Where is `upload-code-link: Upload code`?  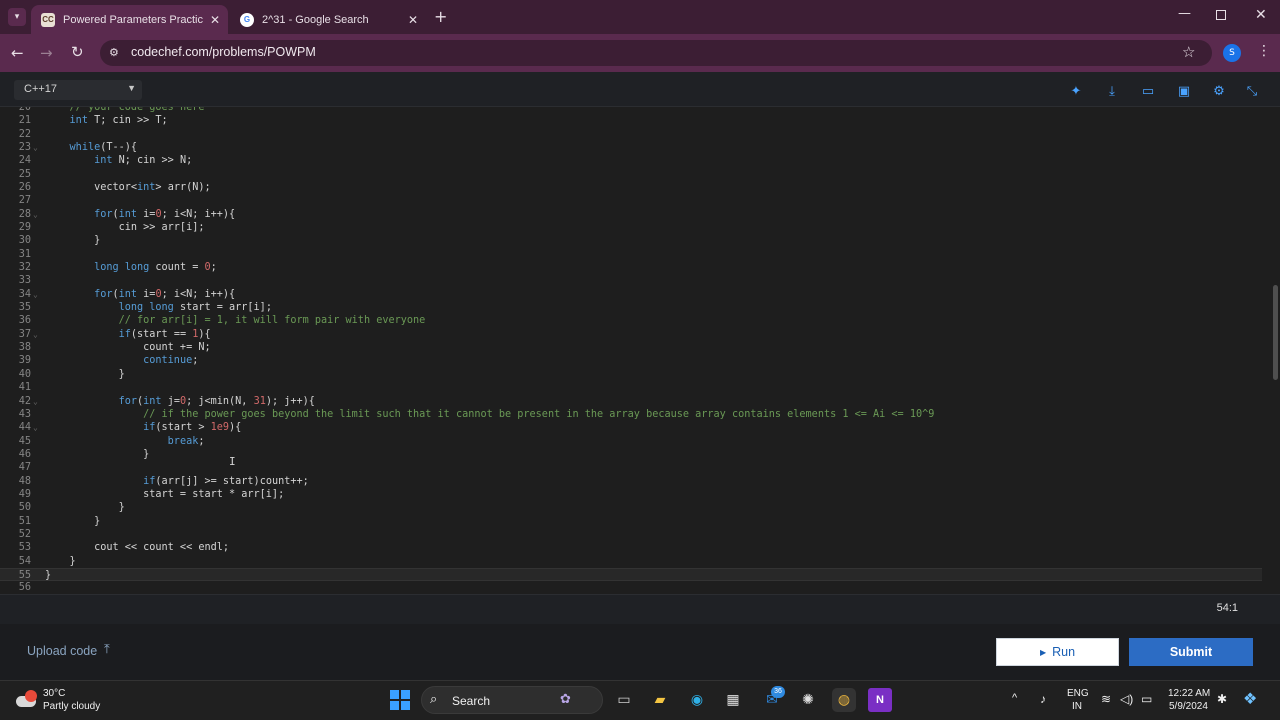
upload-code-link: Upload code is located at coordinates (62, 651).